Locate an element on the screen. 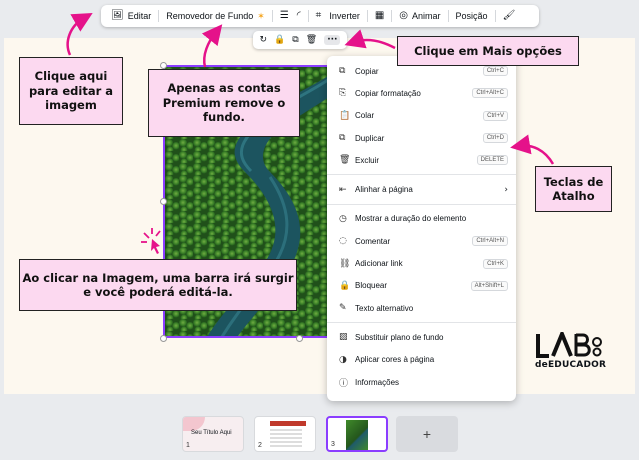 The image size is (639, 460). shortcut-badge: Alt+Shift+L is located at coordinates (489, 285).